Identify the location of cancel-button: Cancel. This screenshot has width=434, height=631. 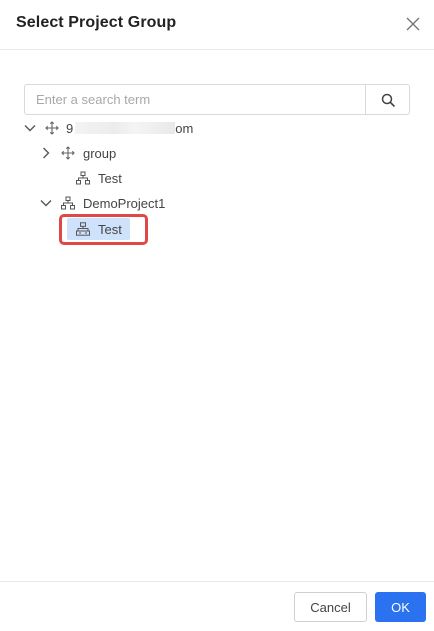
(330, 607).